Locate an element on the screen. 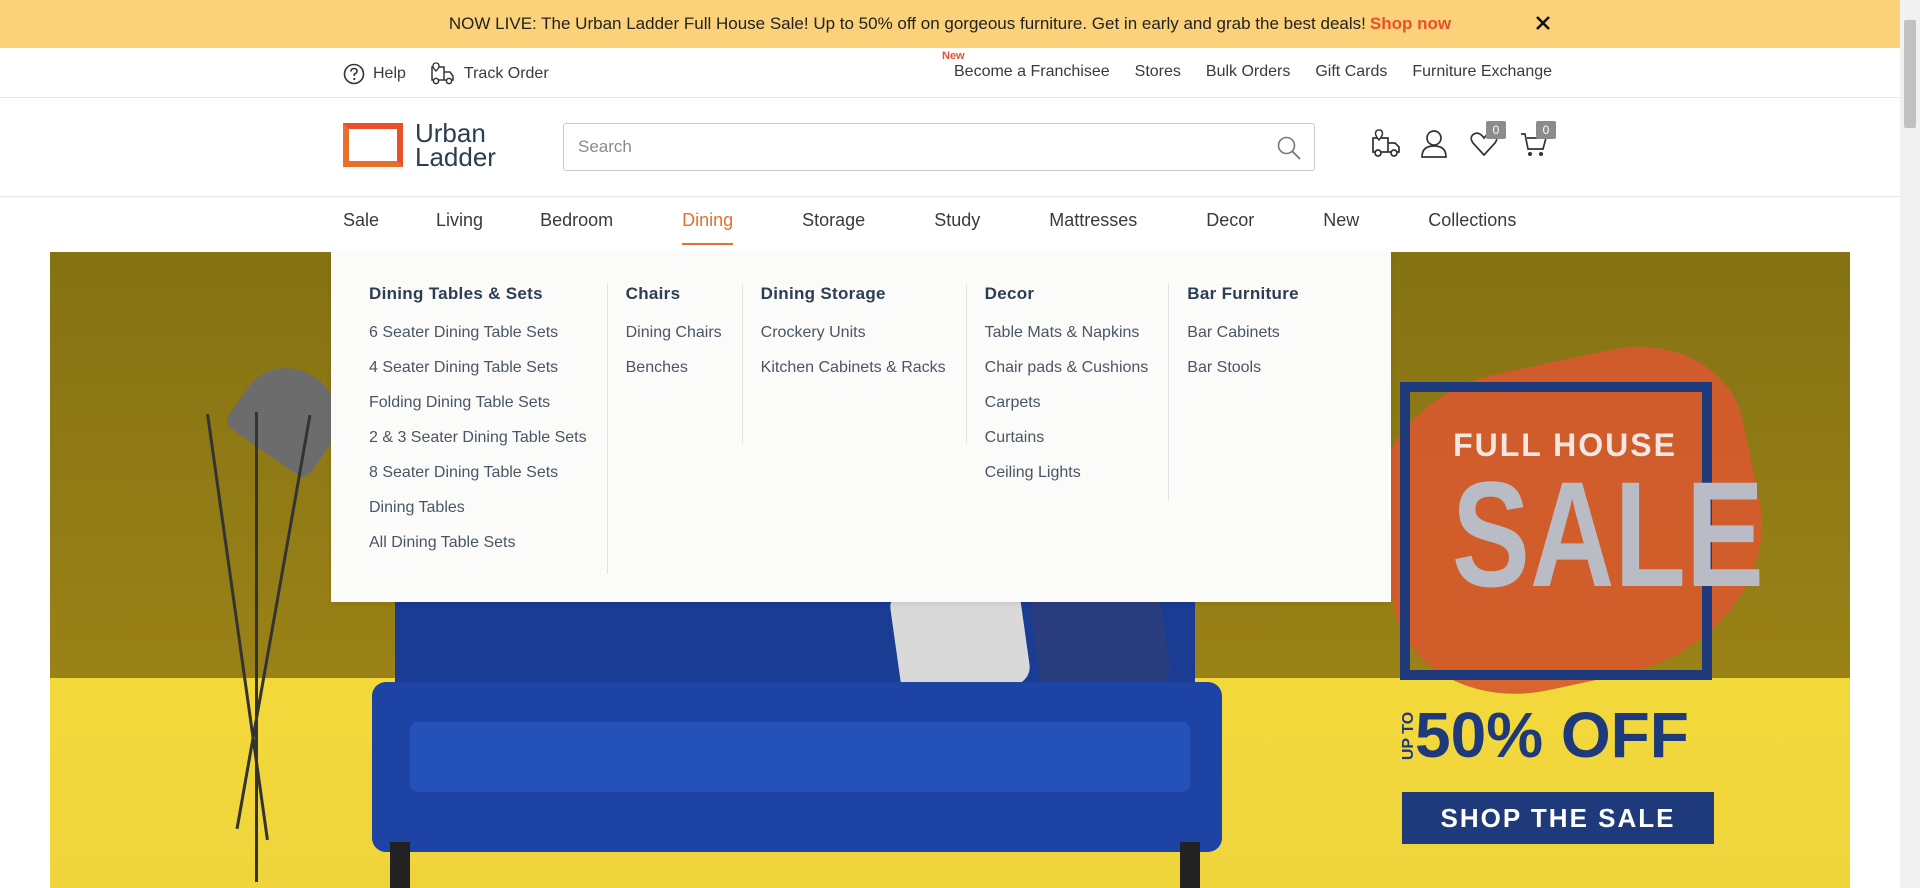 Image resolution: width=1920 pixels, height=888 pixels. search-input is located at coordinates (939, 147).